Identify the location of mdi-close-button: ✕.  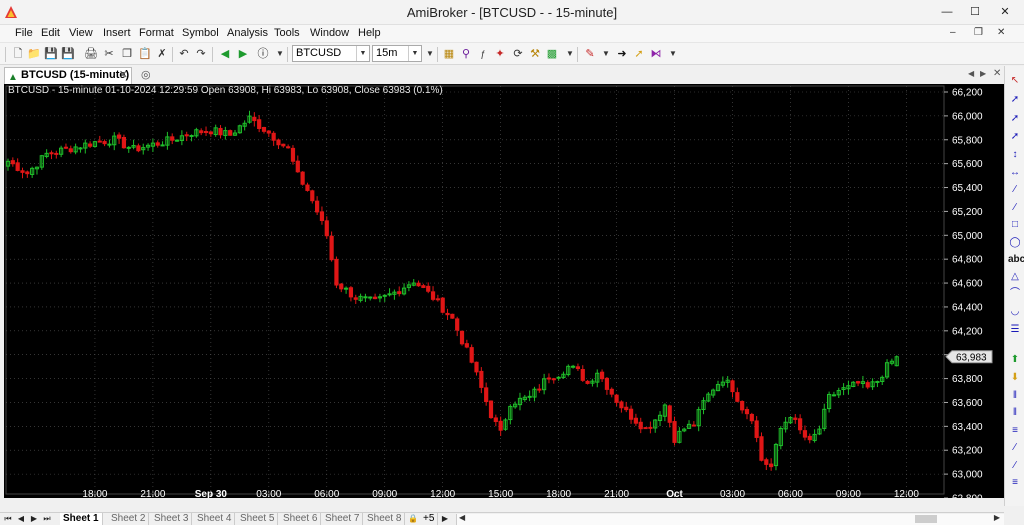
(1001, 32).